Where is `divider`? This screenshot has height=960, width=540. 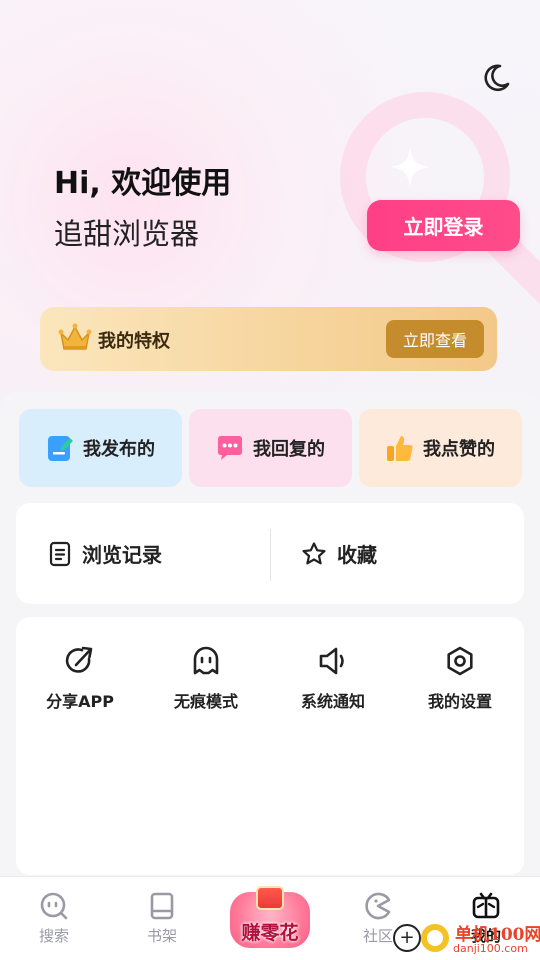
divider is located at coordinates (270, 555).